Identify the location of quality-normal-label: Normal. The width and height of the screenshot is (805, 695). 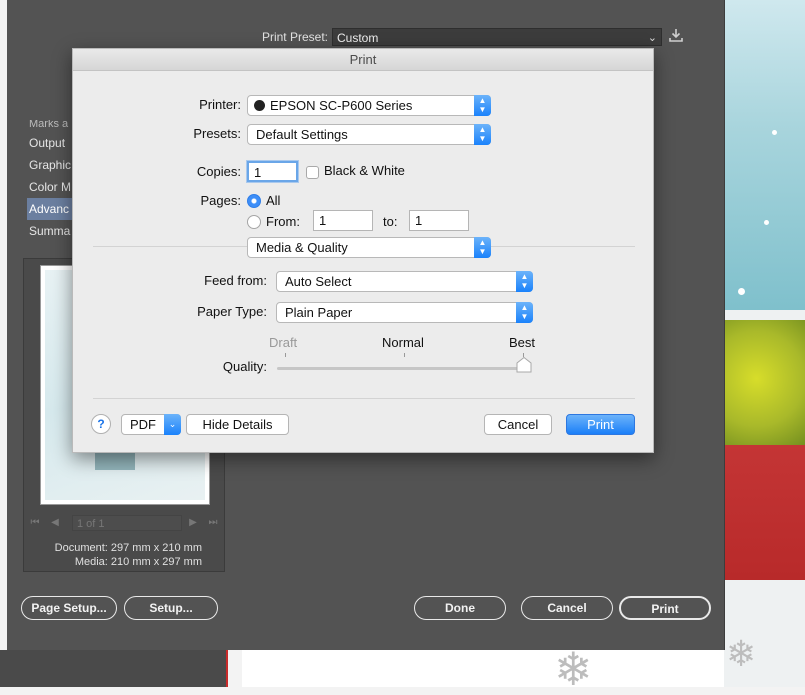
(403, 342).